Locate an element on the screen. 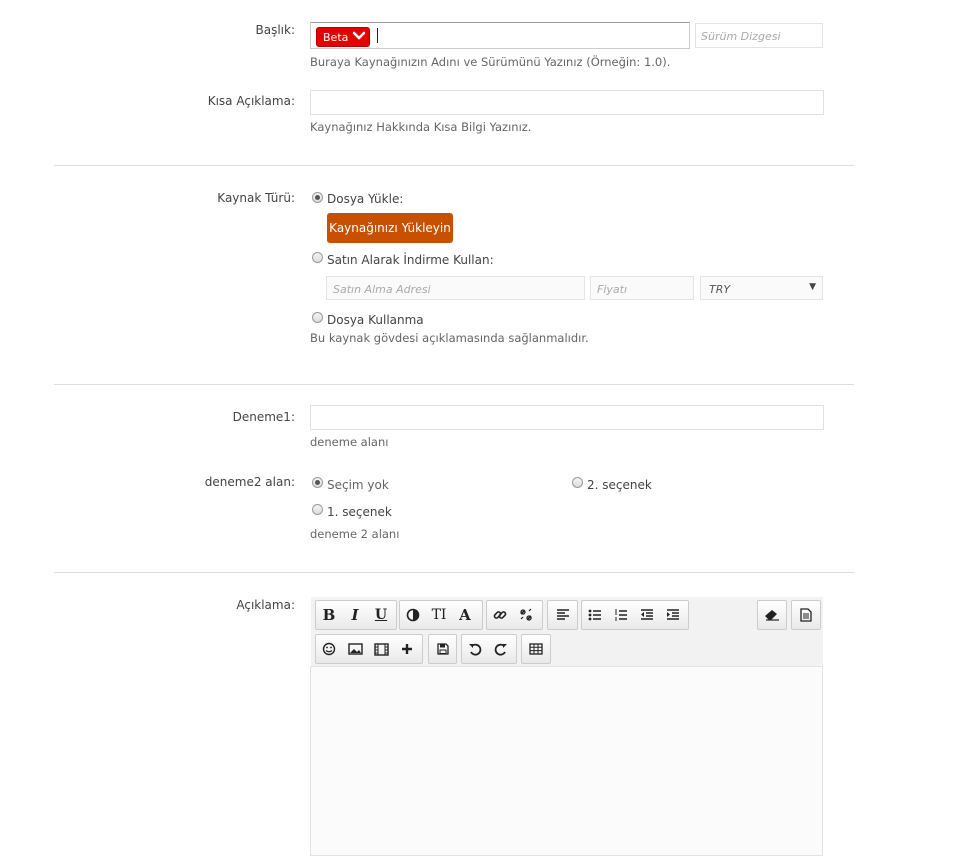 The image size is (964, 856). short-desc-hint: Kaynağınız Hakkında Kısa Bilgi Yazınız. is located at coordinates (421, 127).